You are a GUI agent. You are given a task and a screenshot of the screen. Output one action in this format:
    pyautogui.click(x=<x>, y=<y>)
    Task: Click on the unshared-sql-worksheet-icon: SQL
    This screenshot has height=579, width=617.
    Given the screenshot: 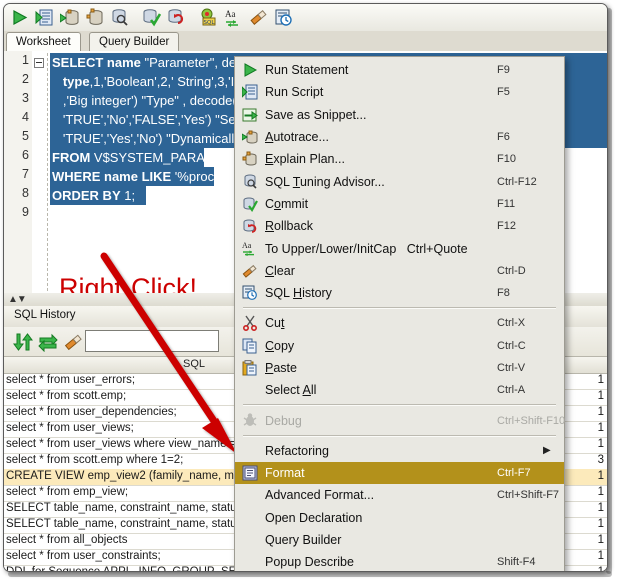 What is the action you would take?
    pyautogui.click(x=208, y=17)
    